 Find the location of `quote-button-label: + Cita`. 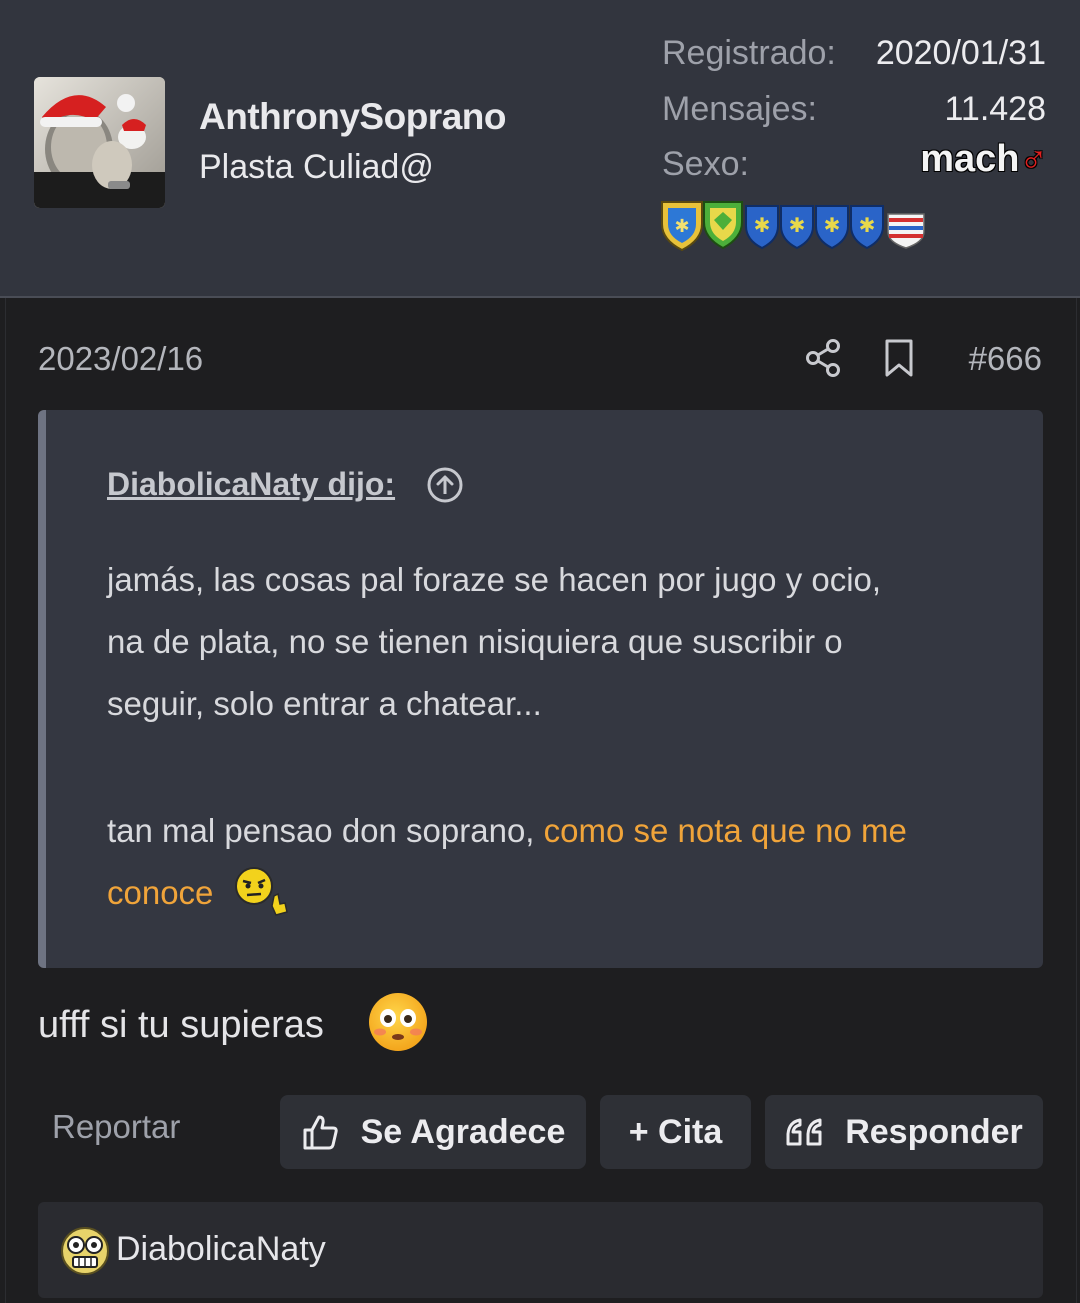

quote-button-label: + Cita is located at coordinates (675, 1131).